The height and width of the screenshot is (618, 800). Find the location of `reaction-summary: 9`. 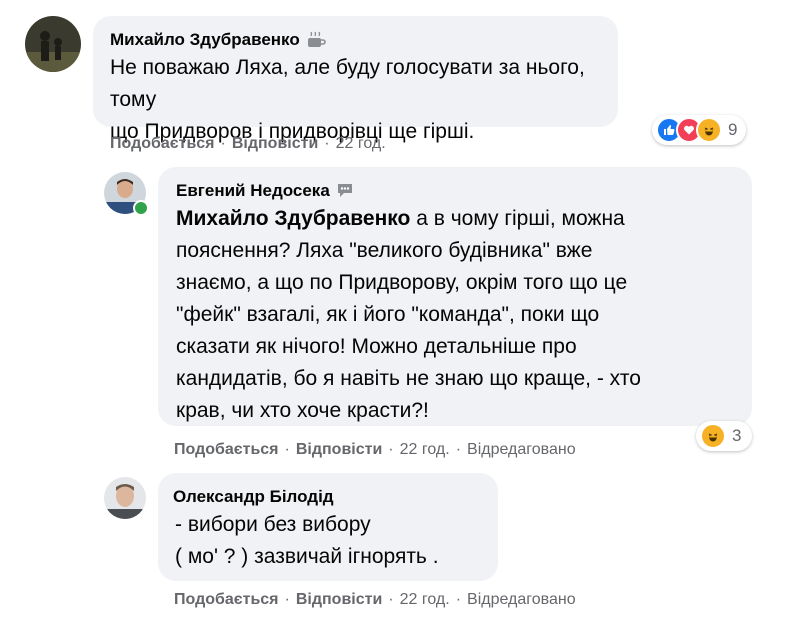

reaction-summary: 9 is located at coordinates (699, 130).